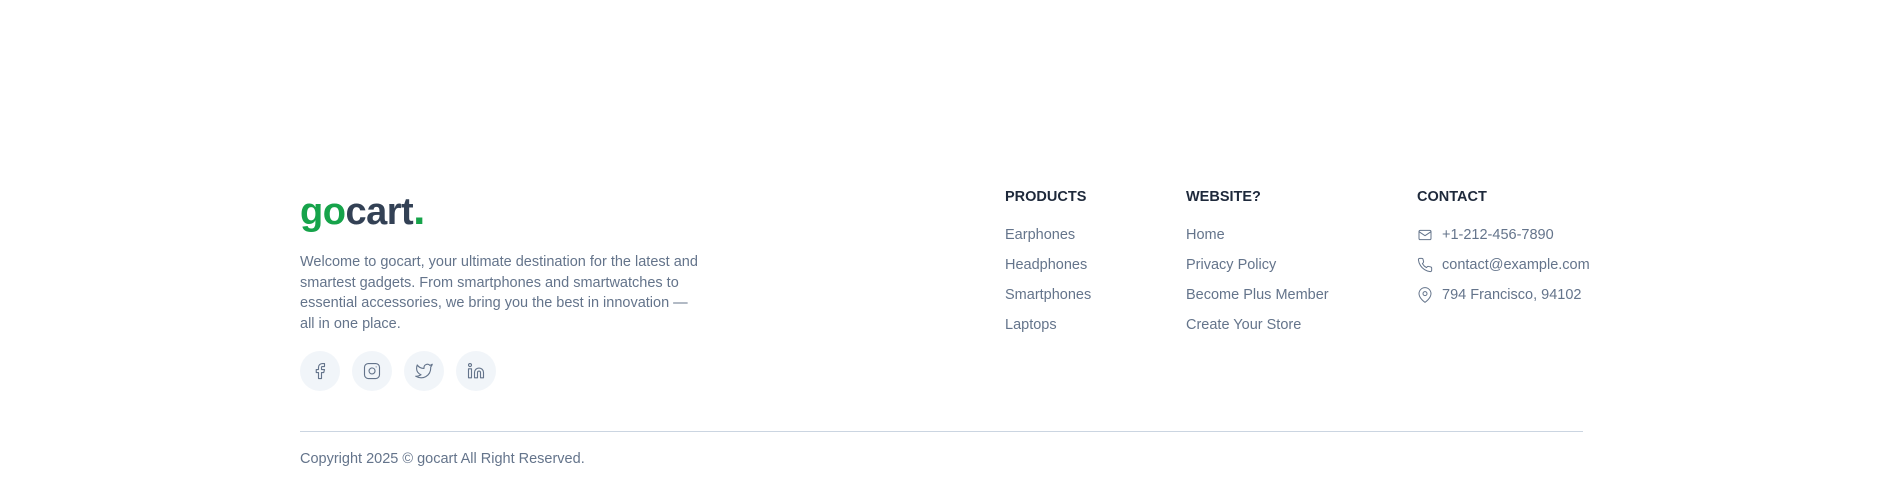 The height and width of the screenshot is (480, 1884). I want to click on list-item: Home, so click(1257, 242).